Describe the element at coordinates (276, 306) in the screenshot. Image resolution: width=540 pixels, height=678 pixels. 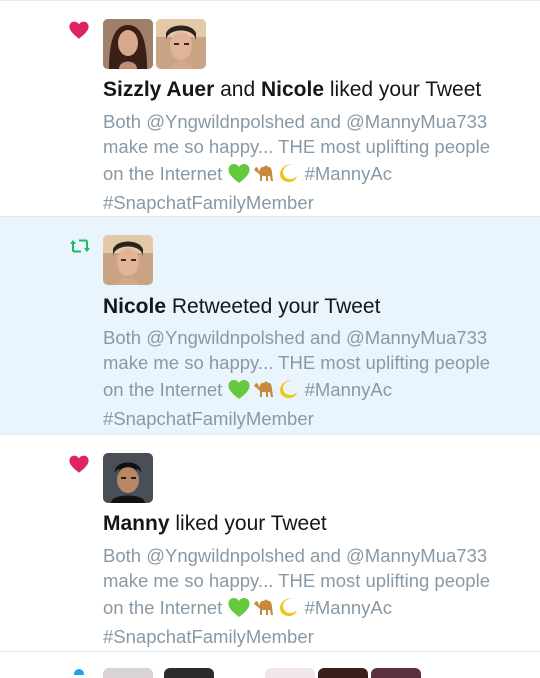
I see `action-text: Retweeted your Tweet` at that location.